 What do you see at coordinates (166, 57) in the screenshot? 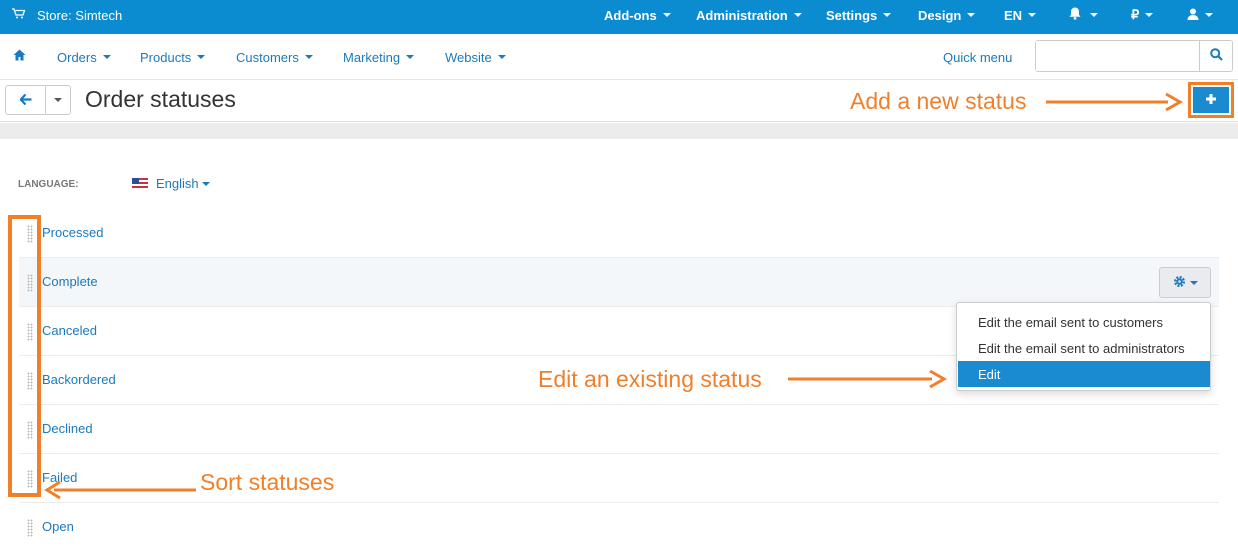
I see `nav-products-label: Products` at bounding box center [166, 57].